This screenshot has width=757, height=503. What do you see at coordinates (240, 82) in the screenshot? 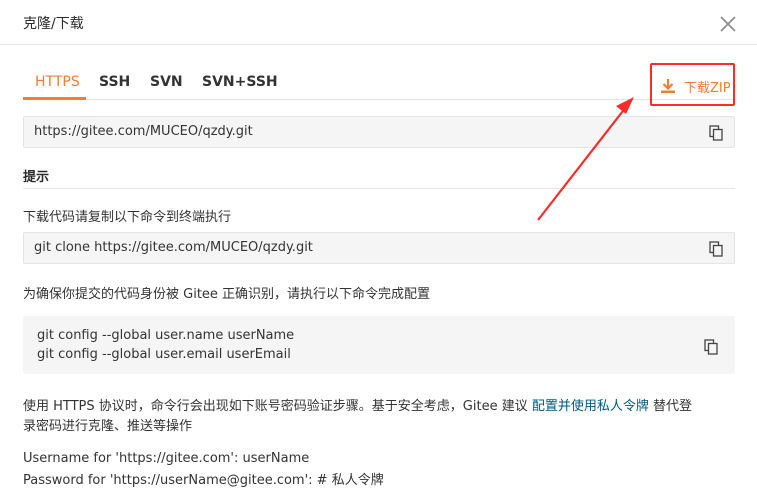
I see `tab-svn-ssh: SVN+SSH` at bounding box center [240, 82].